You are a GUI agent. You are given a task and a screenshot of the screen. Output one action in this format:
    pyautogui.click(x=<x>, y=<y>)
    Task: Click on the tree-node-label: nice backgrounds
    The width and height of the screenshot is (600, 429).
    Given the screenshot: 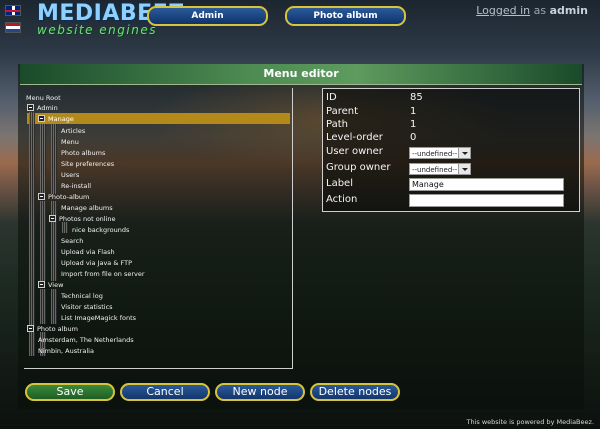 What is the action you would take?
    pyautogui.click(x=101, y=230)
    